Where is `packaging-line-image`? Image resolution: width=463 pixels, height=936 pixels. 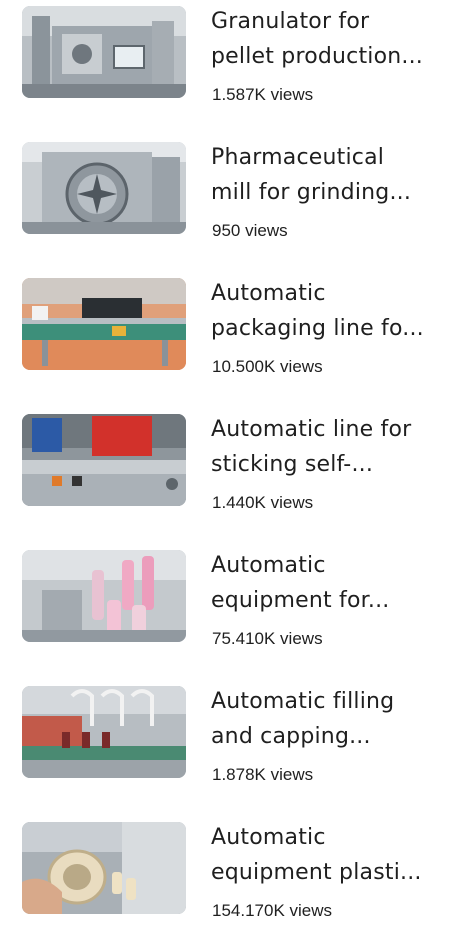
packaging-line-image is located at coordinates (104, 324).